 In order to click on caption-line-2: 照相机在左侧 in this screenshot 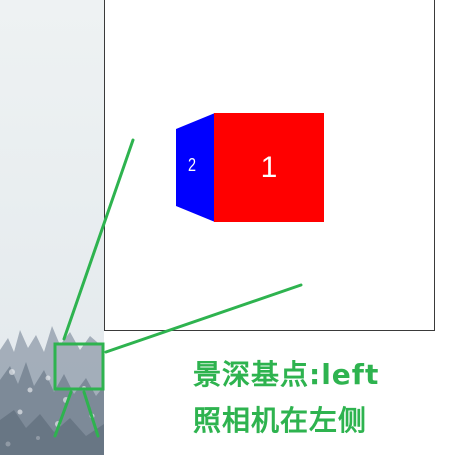, I will do `click(280, 420)`.